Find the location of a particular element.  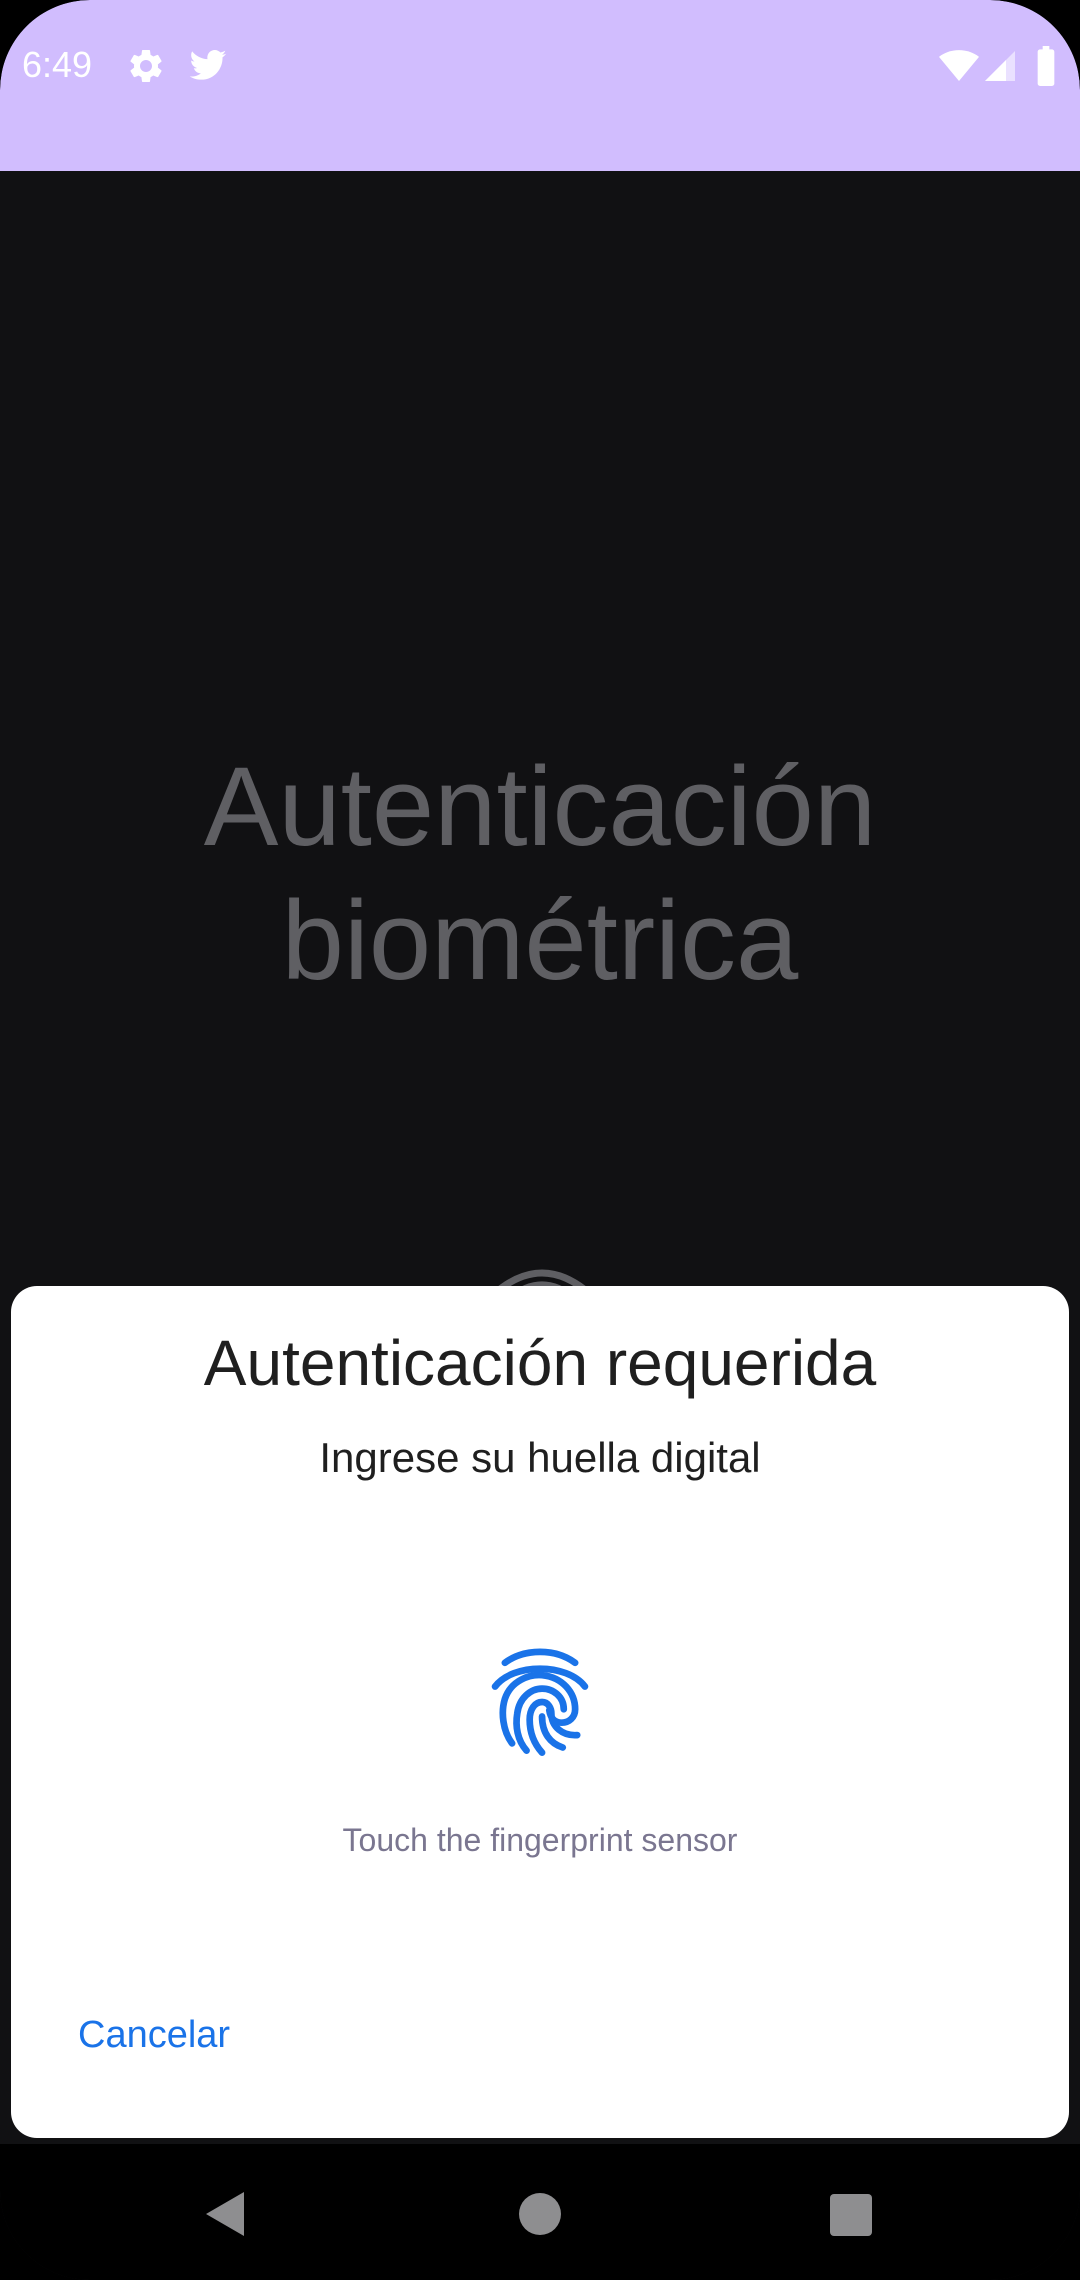

status-bar: 6:49 is located at coordinates (540, 85).